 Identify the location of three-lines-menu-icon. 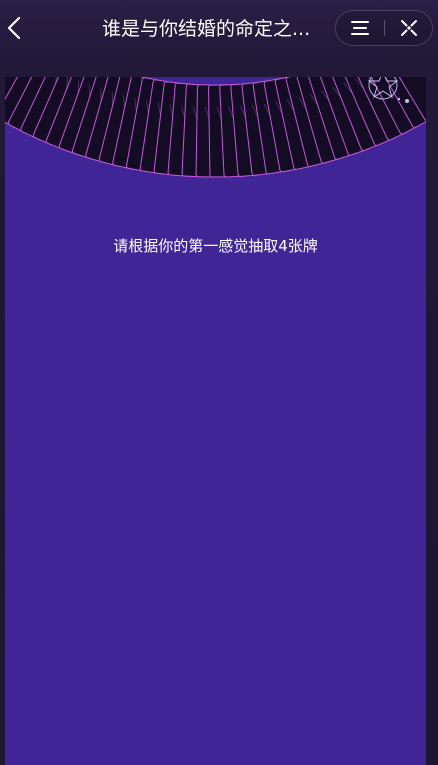
(360, 28).